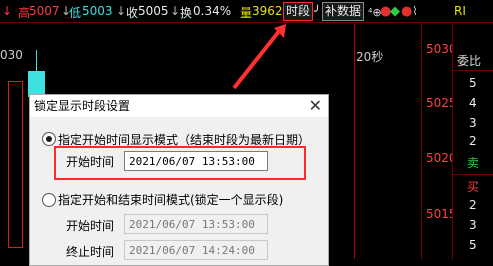 This screenshot has height=266, width=493. Describe the element at coordinates (196, 250) in the screenshot. I see `end-time-input` at that location.